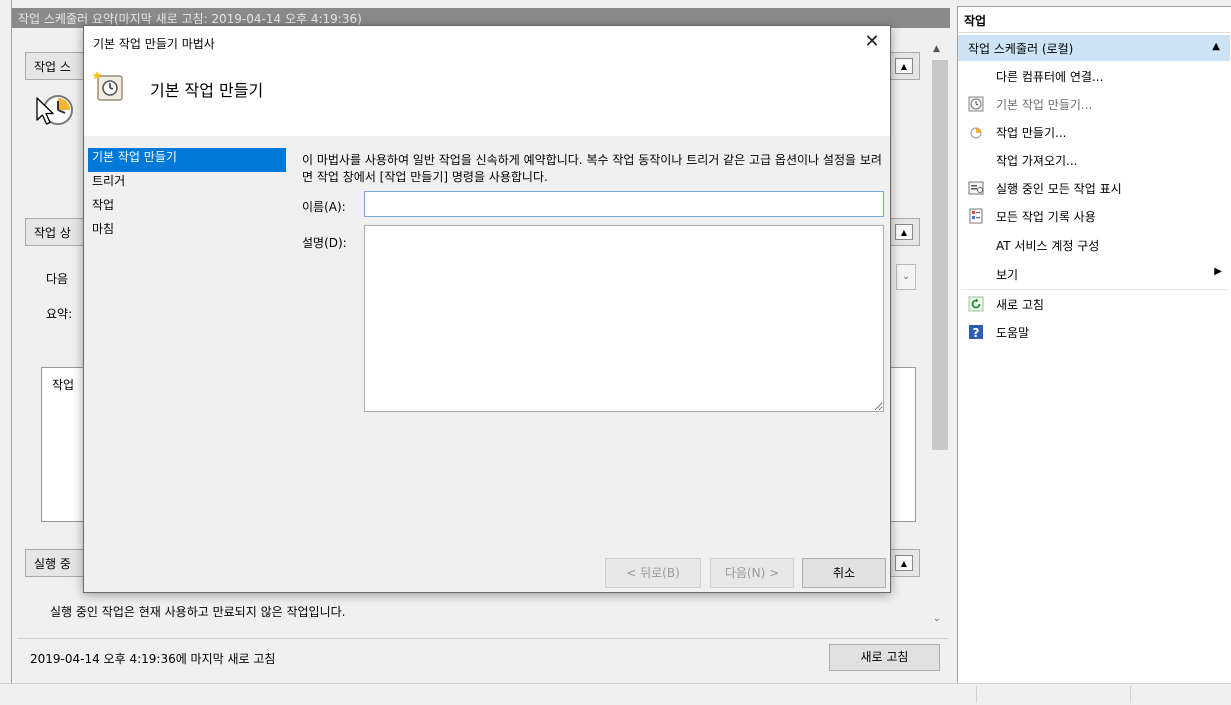 This screenshot has height=705, width=1231. I want to click on description-label: 설명(D):, so click(324, 243).